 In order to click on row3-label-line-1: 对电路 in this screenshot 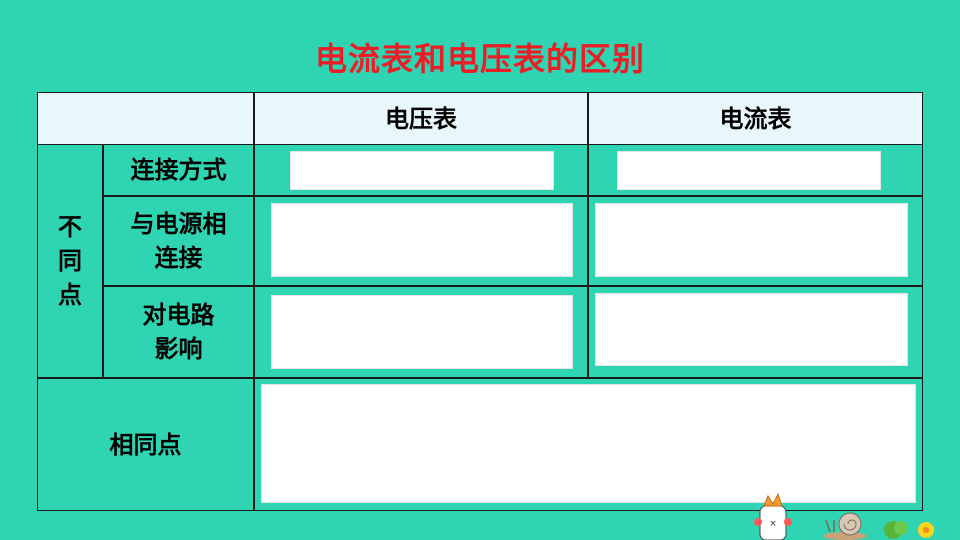, I will do `click(178, 315)`.